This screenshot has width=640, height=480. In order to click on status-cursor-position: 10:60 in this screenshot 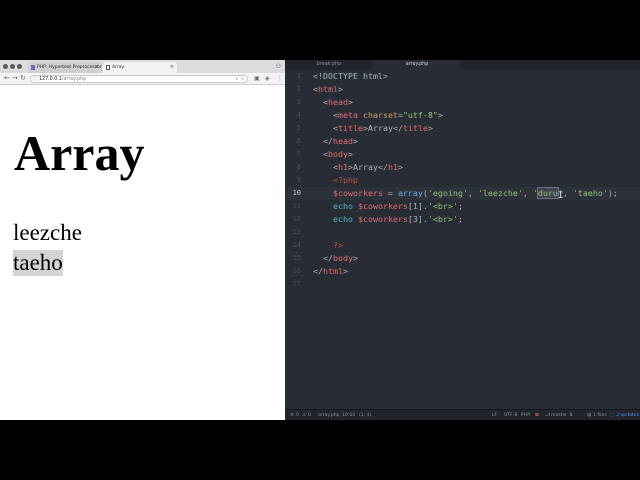, I will do `click(348, 415)`.